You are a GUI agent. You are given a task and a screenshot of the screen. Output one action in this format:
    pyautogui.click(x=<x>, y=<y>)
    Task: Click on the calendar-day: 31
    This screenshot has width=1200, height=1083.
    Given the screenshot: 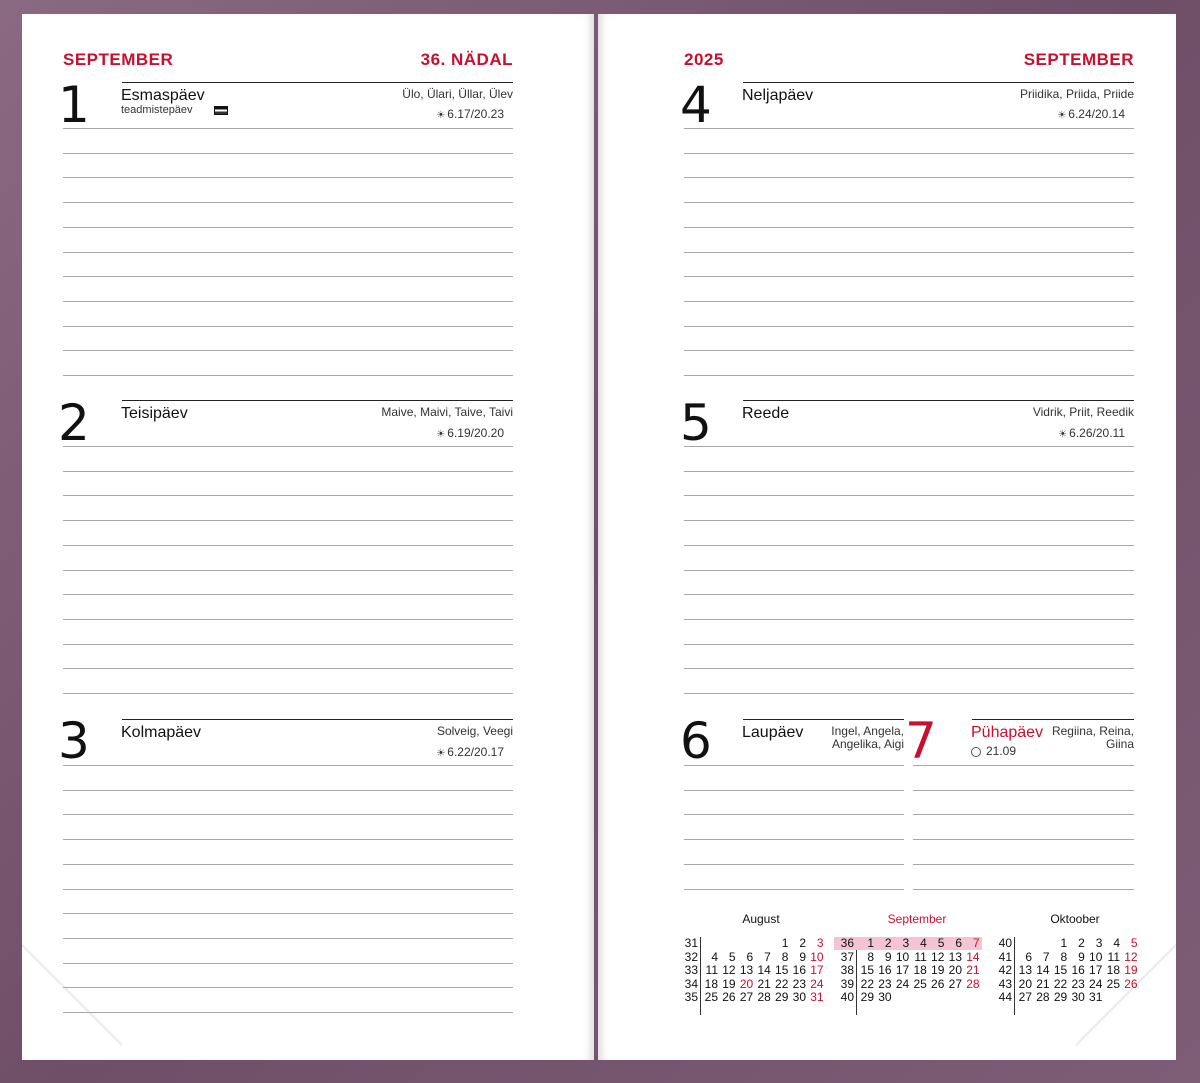 What is the action you would take?
    pyautogui.click(x=1096, y=997)
    